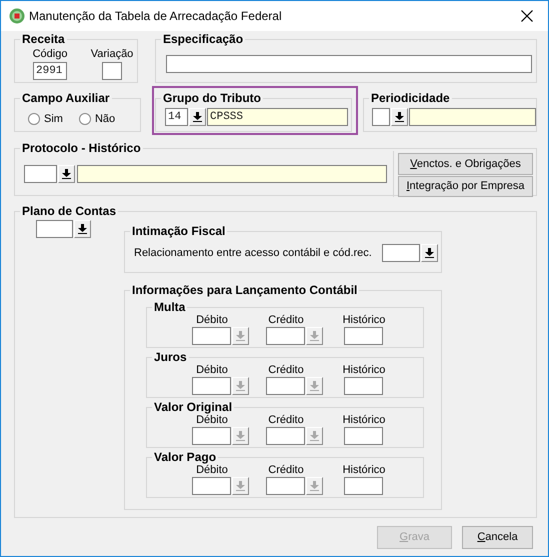 Image resolution: width=549 pixels, height=557 pixels. Describe the element at coordinates (45, 119) in the screenshot. I see `radio-option: Sim` at that location.